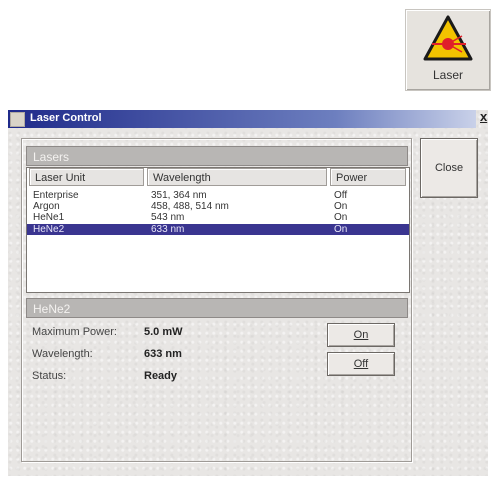 The height and width of the screenshot is (478, 492). What do you see at coordinates (62, 354) in the screenshot?
I see `wavelength-label: Wavelength:` at bounding box center [62, 354].